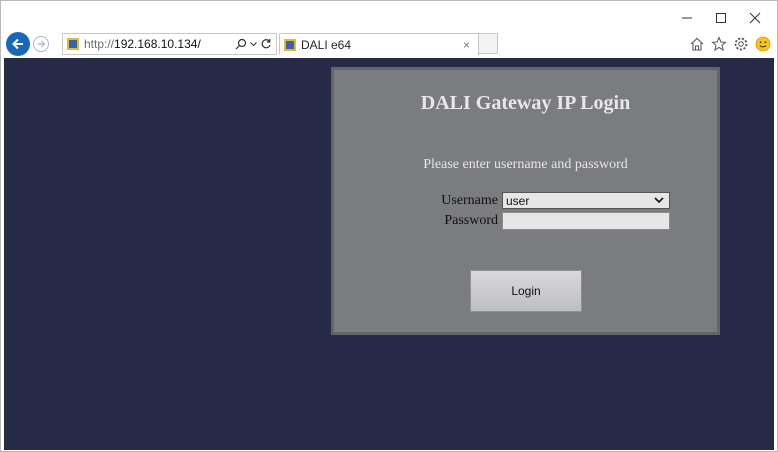 This screenshot has width=778, height=452. I want to click on minimize-button, so click(687, 18).